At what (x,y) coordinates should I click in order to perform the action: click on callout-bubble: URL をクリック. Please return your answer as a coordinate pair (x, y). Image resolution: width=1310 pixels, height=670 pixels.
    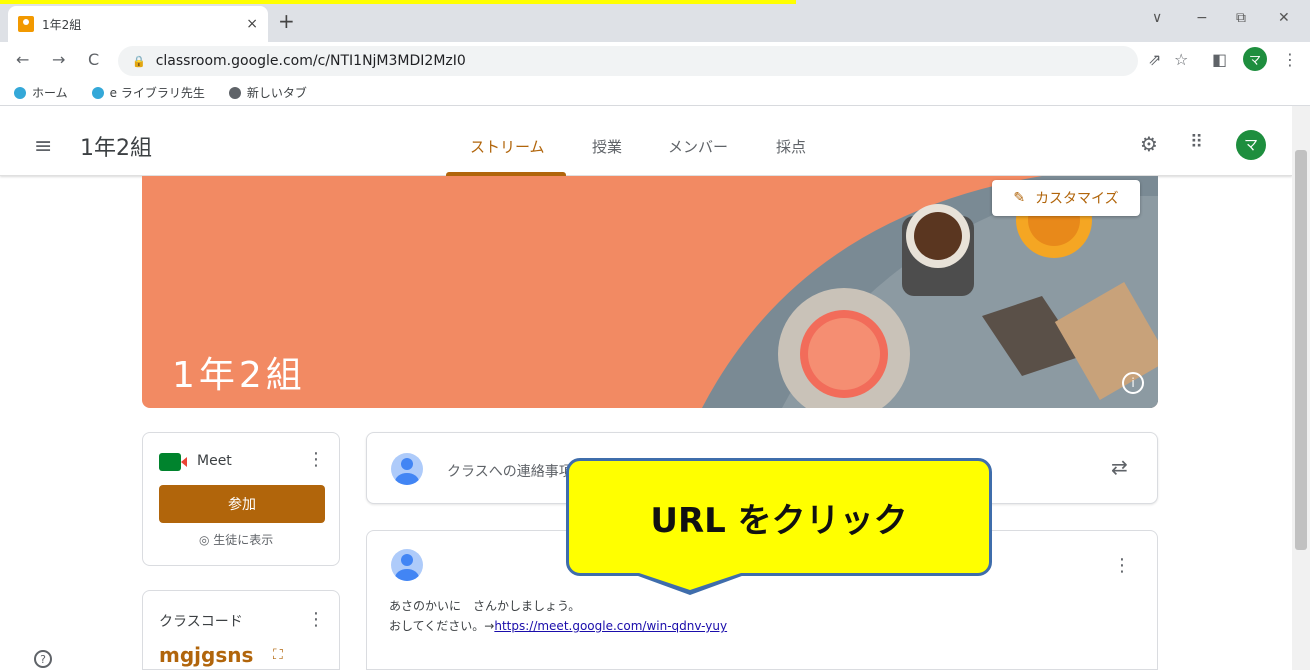
    Looking at the image, I should click on (779, 517).